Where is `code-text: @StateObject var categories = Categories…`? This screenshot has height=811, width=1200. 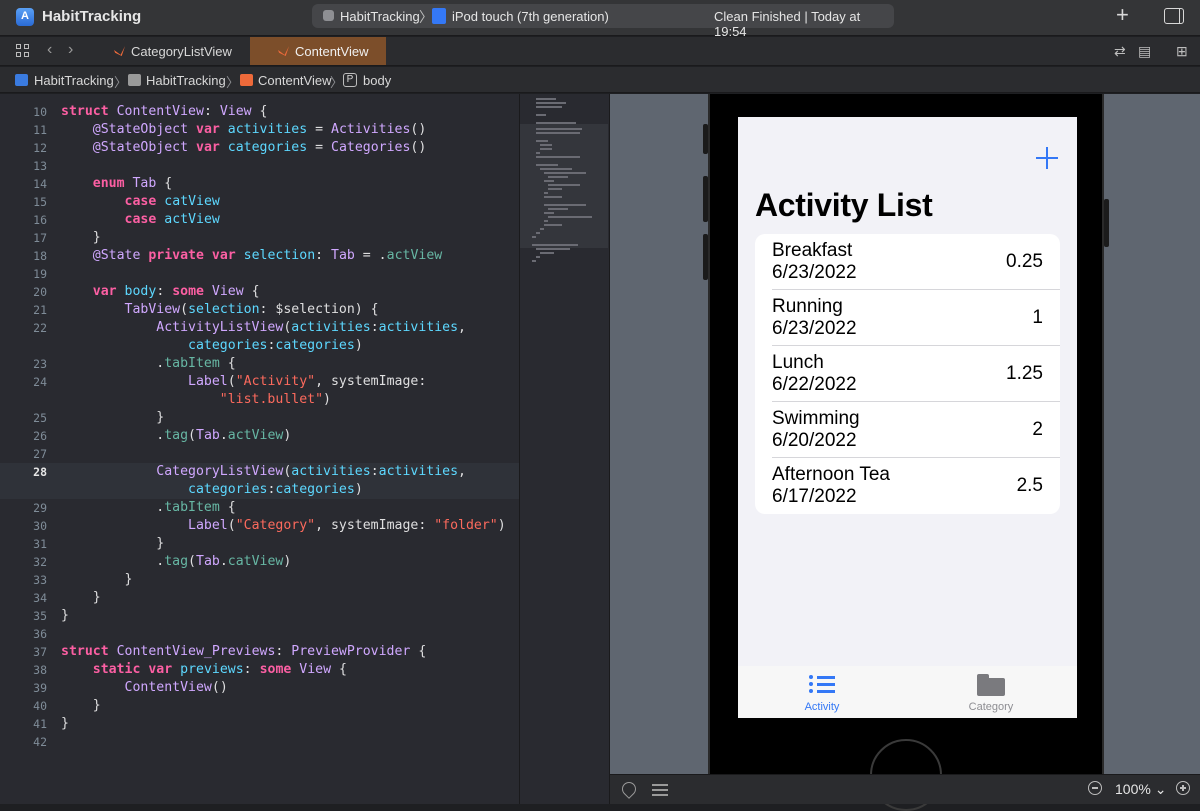 code-text: @StateObject var categories = Categories… is located at coordinates (244, 148).